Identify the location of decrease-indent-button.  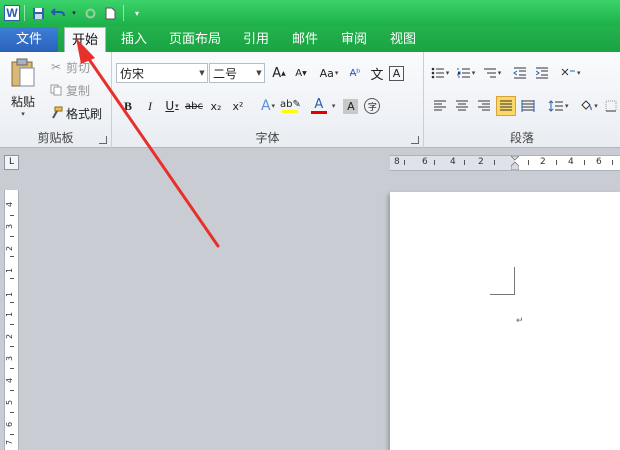
(520, 73).